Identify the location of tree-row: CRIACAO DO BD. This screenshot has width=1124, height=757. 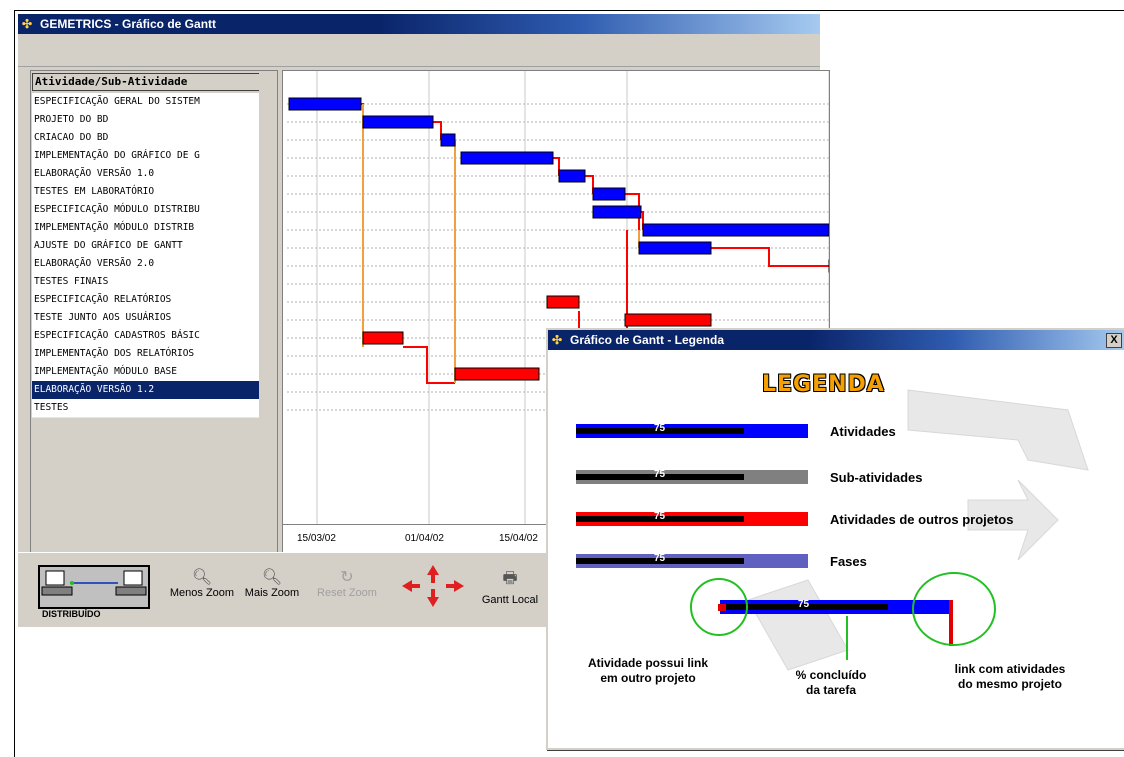
(146, 138).